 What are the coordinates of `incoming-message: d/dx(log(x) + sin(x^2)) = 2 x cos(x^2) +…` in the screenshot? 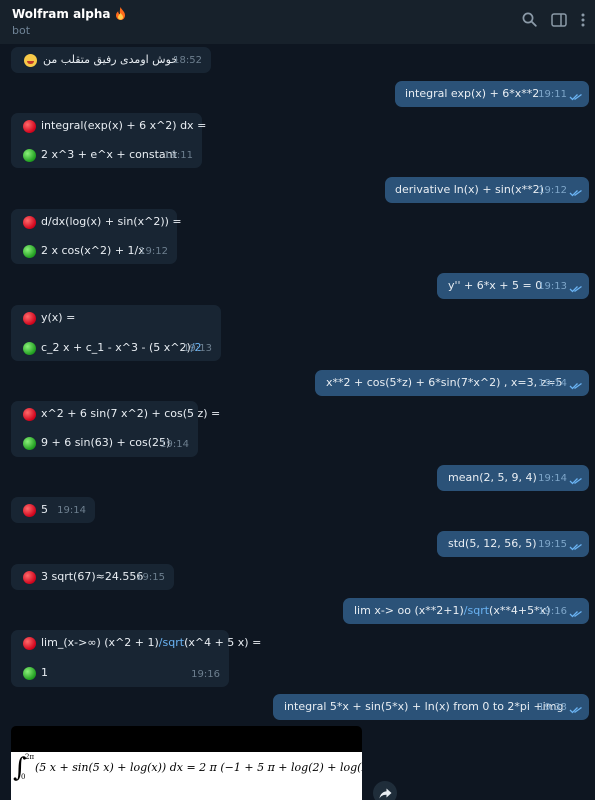 It's located at (96, 236).